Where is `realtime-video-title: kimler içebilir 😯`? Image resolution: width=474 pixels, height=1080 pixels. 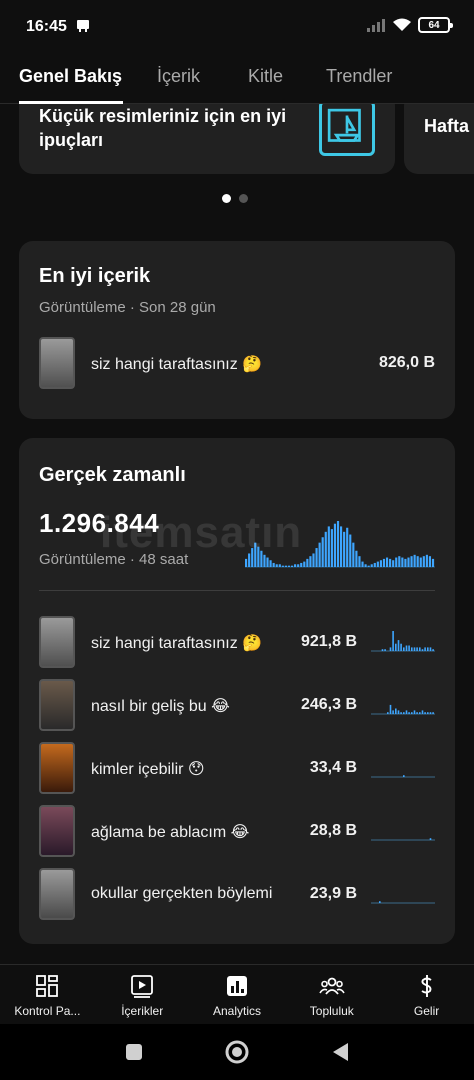 realtime-video-title: kimler içebilir 😯 is located at coordinates (148, 769).